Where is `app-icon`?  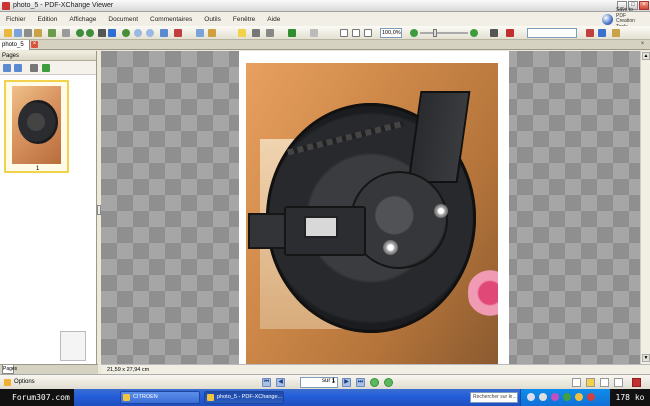 app-icon is located at coordinates (6, 5).